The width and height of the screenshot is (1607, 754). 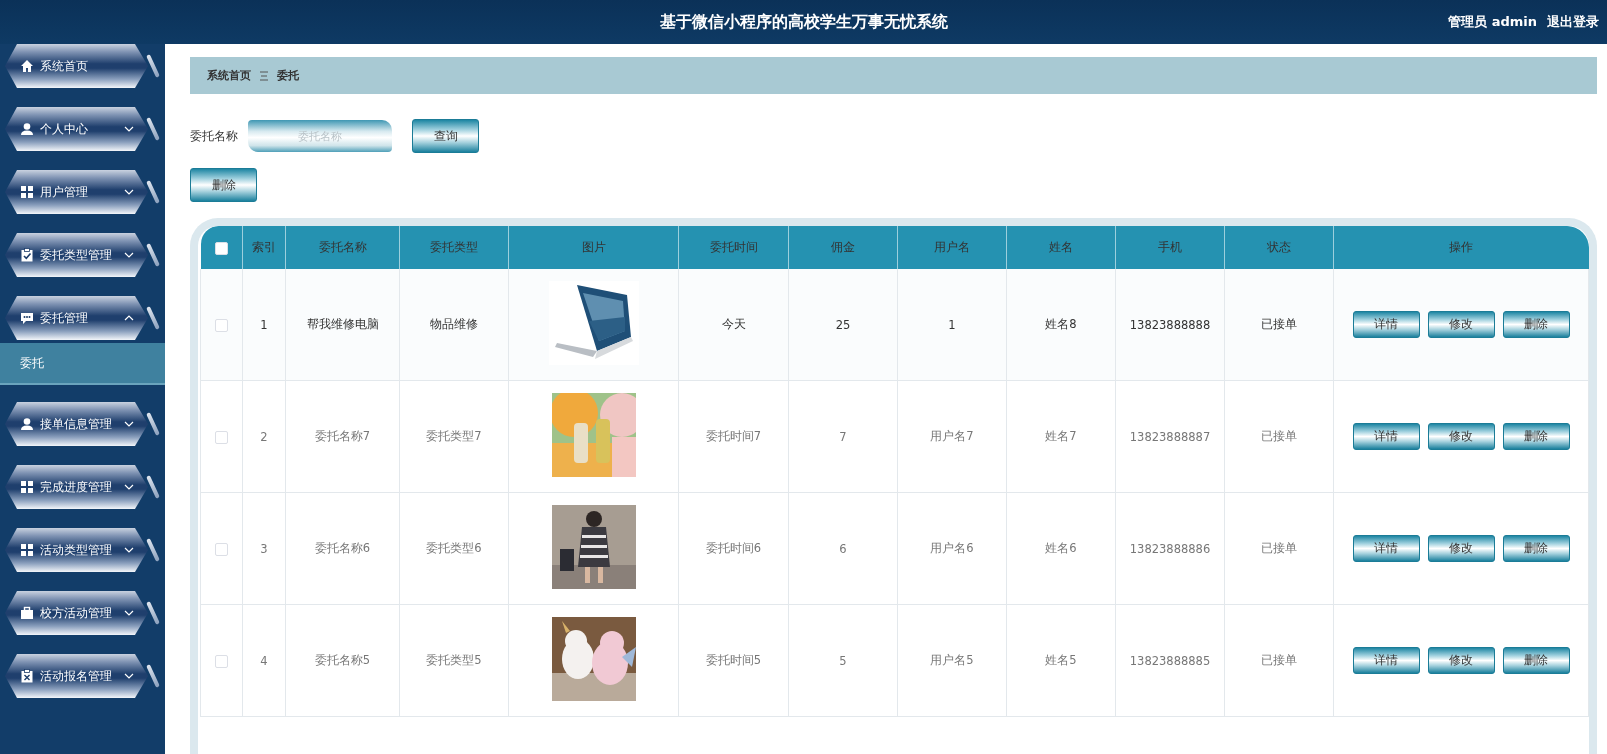 What do you see at coordinates (342, 324) in the screenshot?
I see `table-cell: 帮我维修电脑` at bounding box center [342, 324].